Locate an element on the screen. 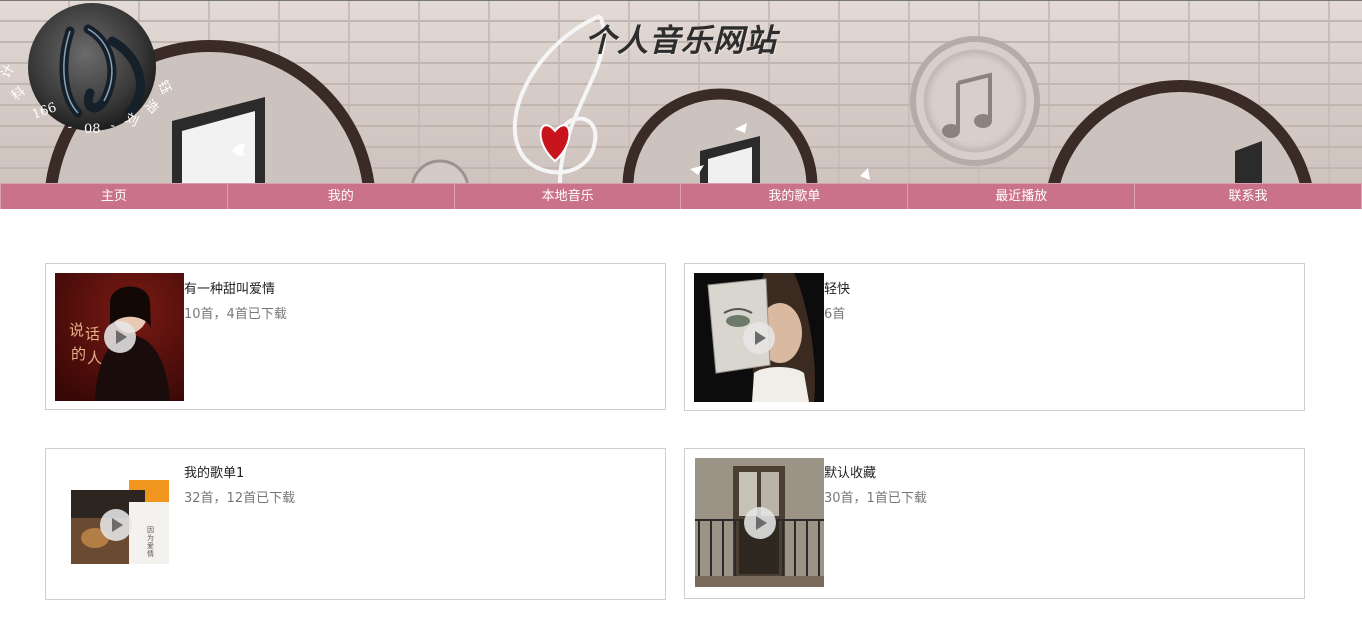 The image size is (1362, 628). playlist-name: 默认收藏 is located at coordinates (850, 471).